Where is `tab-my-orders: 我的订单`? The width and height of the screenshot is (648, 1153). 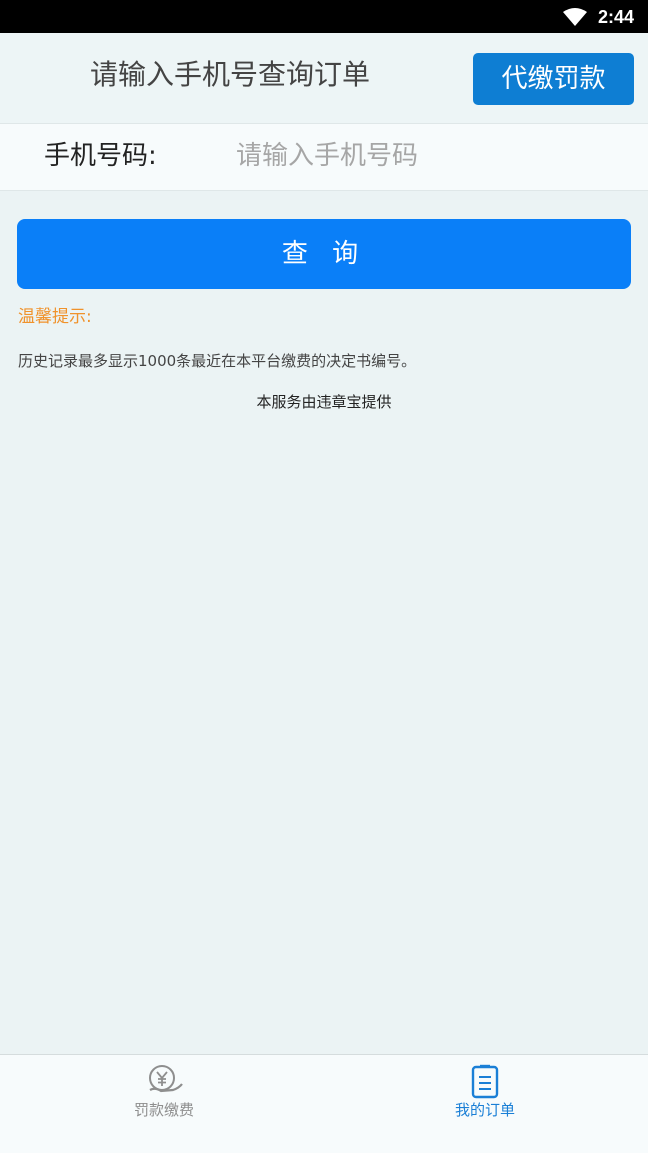 tab-my-orders: 我的订单 is located at coordinates (486, 1104).